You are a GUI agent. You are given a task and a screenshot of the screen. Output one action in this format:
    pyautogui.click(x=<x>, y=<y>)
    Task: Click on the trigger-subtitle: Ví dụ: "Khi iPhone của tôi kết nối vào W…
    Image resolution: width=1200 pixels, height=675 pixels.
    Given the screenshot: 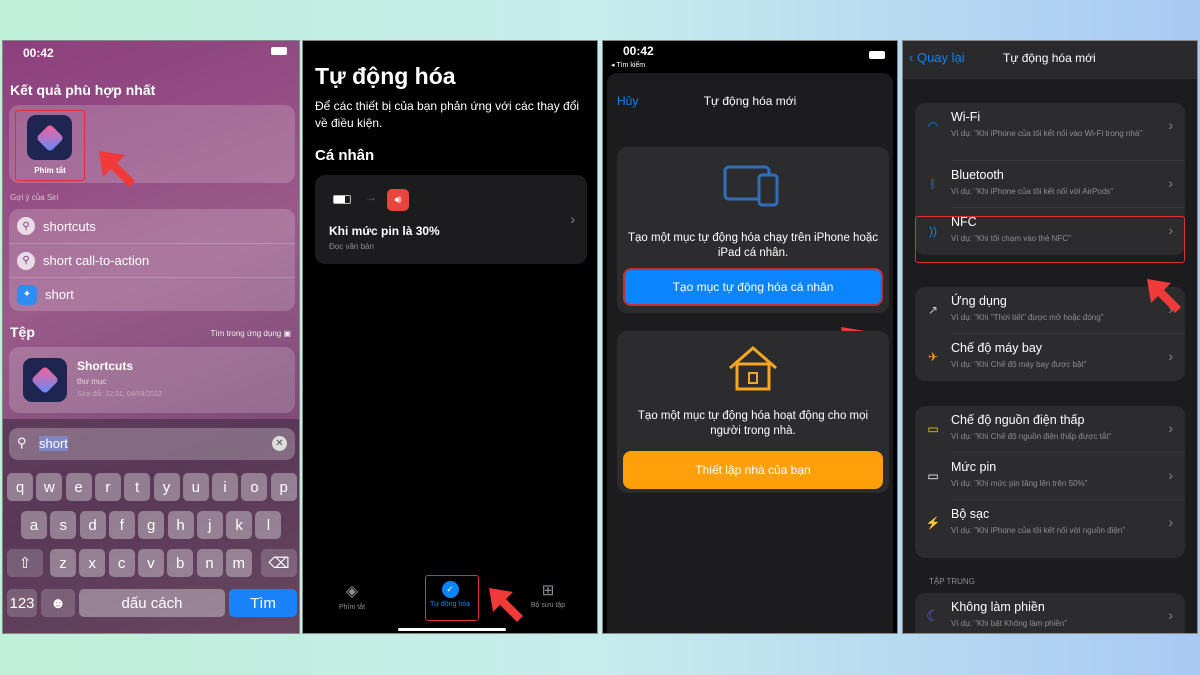 What is the action you would take?
    pyautogui.click(x=1047, y=133)
    